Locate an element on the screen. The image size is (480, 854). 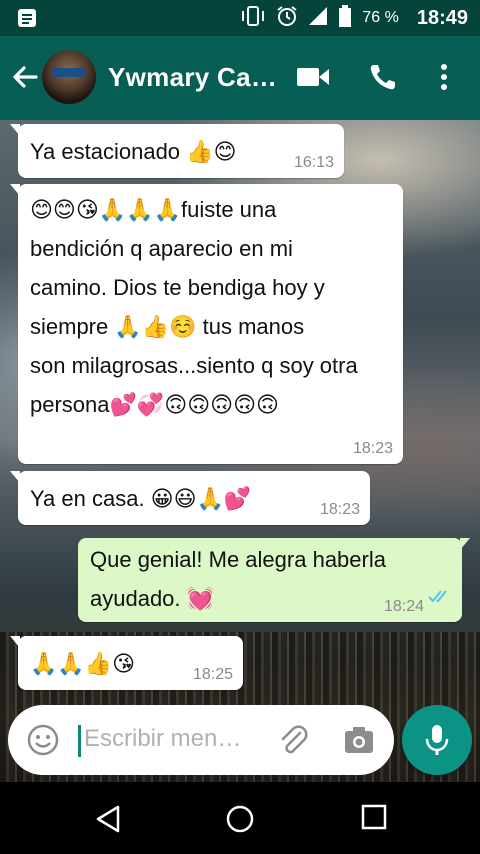
mic-icon is located at coordinates (437, 742).